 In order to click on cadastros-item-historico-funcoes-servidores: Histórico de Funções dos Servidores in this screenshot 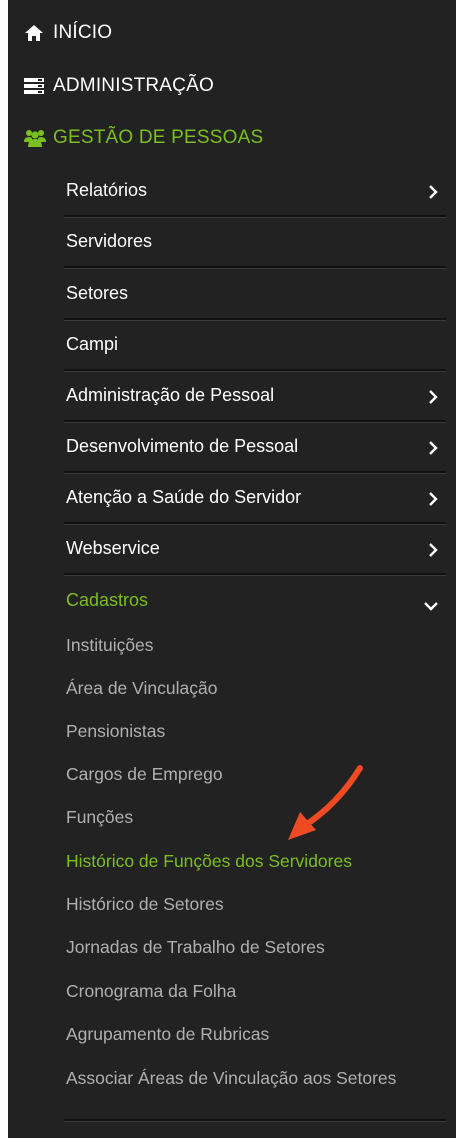, I will do `click(209, 861)`.